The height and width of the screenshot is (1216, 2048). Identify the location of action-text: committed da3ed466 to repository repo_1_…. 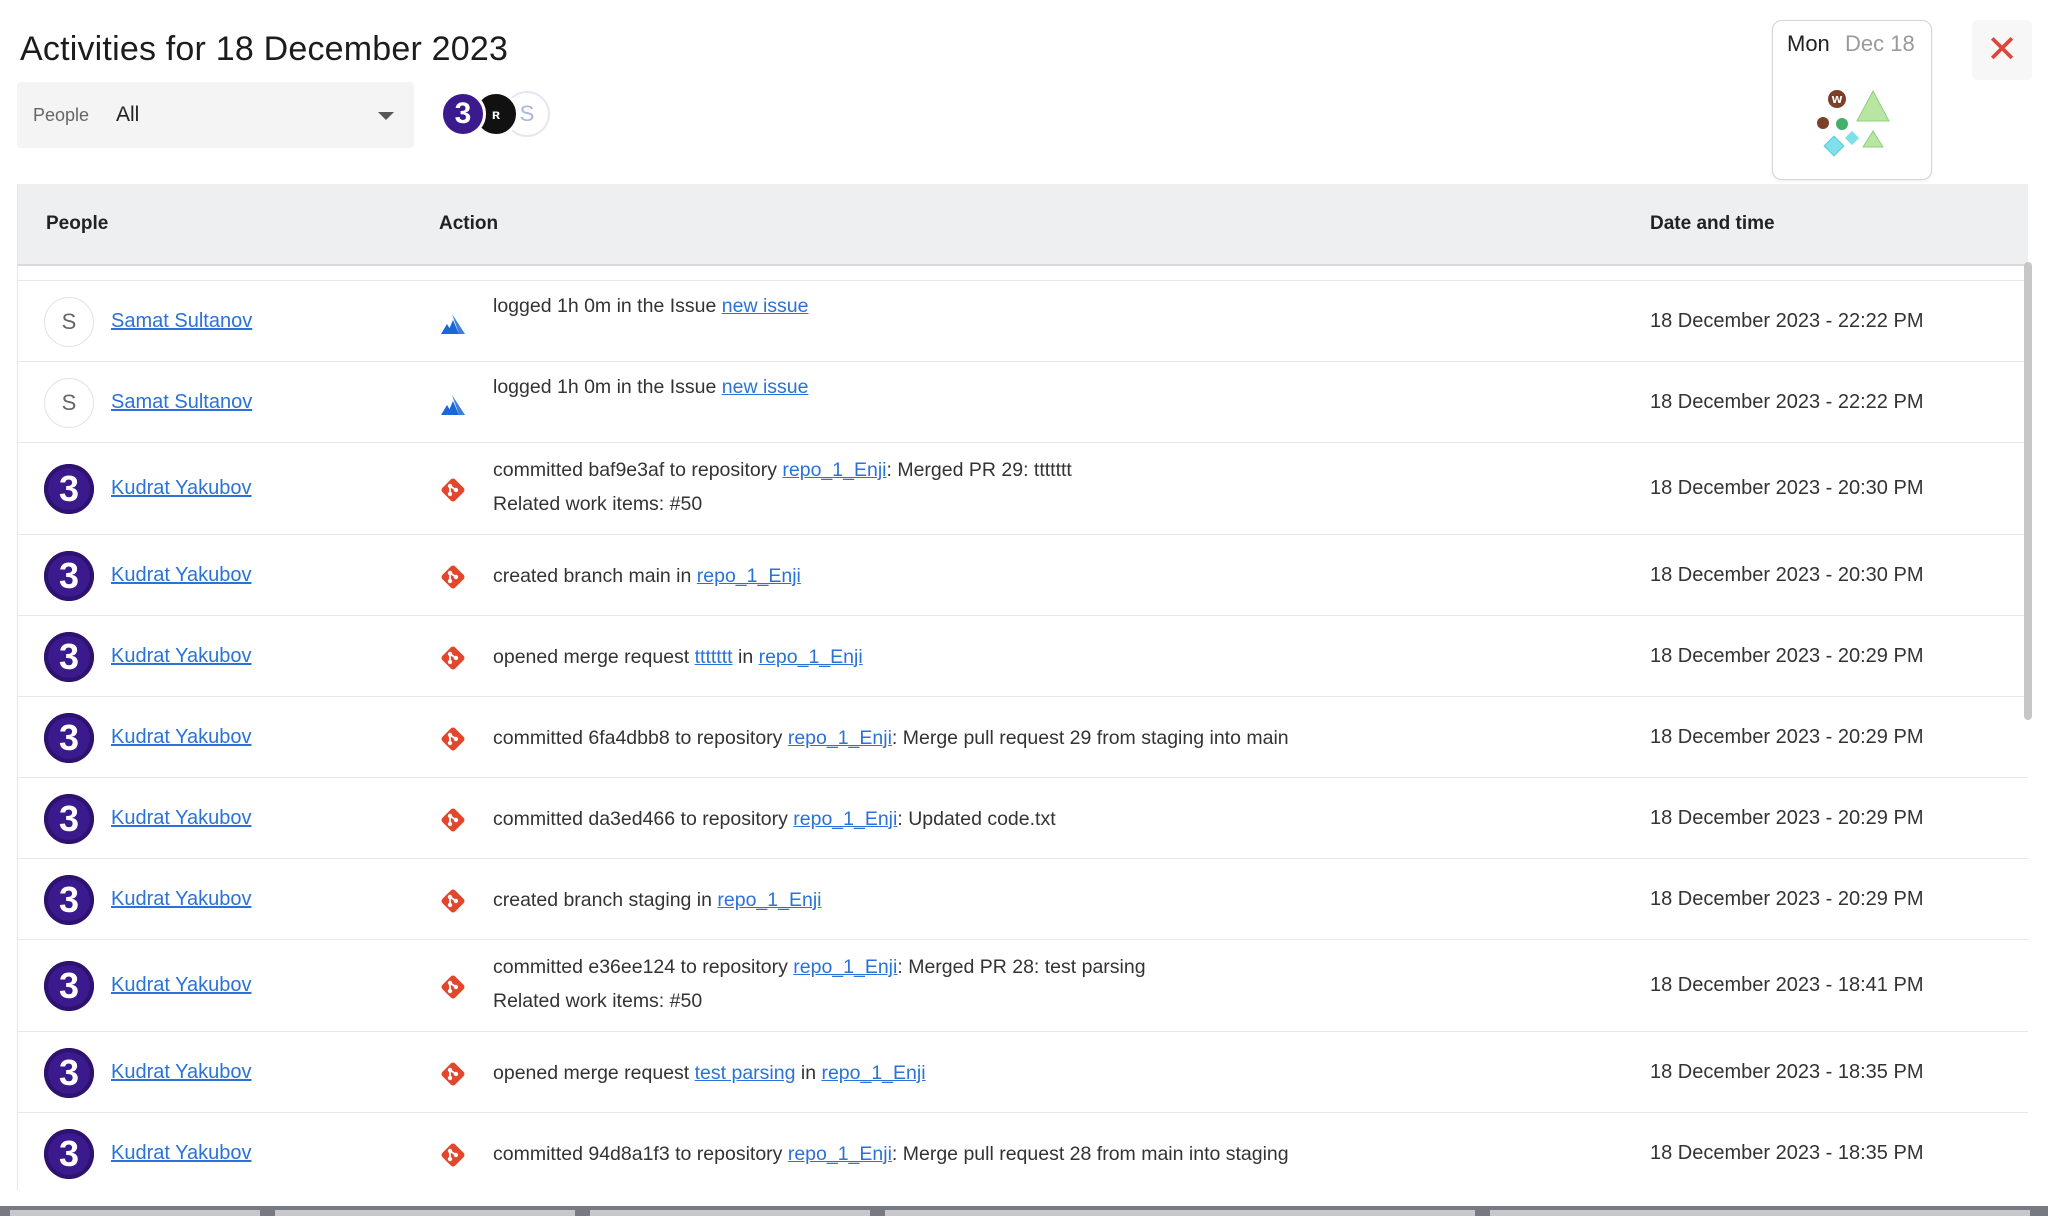
(774, 819).